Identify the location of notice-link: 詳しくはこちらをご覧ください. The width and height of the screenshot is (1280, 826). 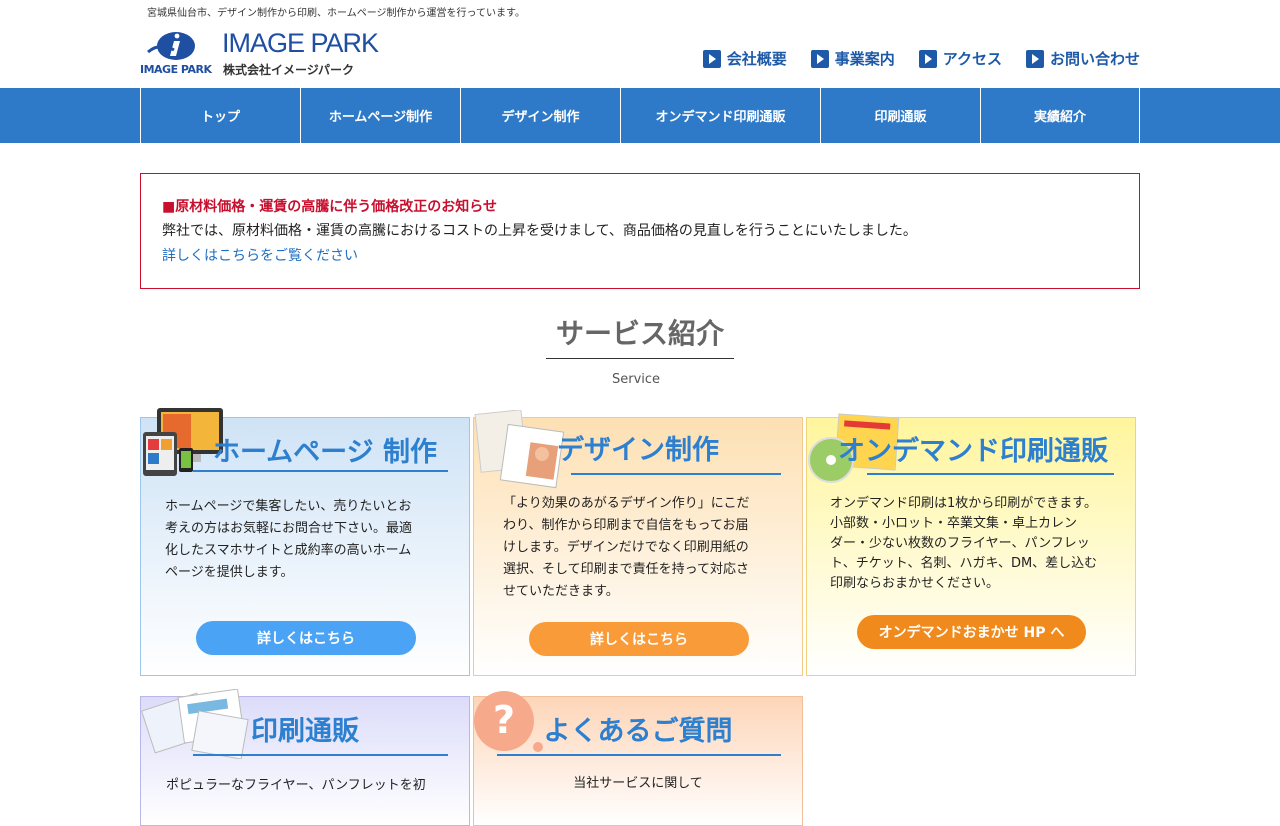
(260, 255).